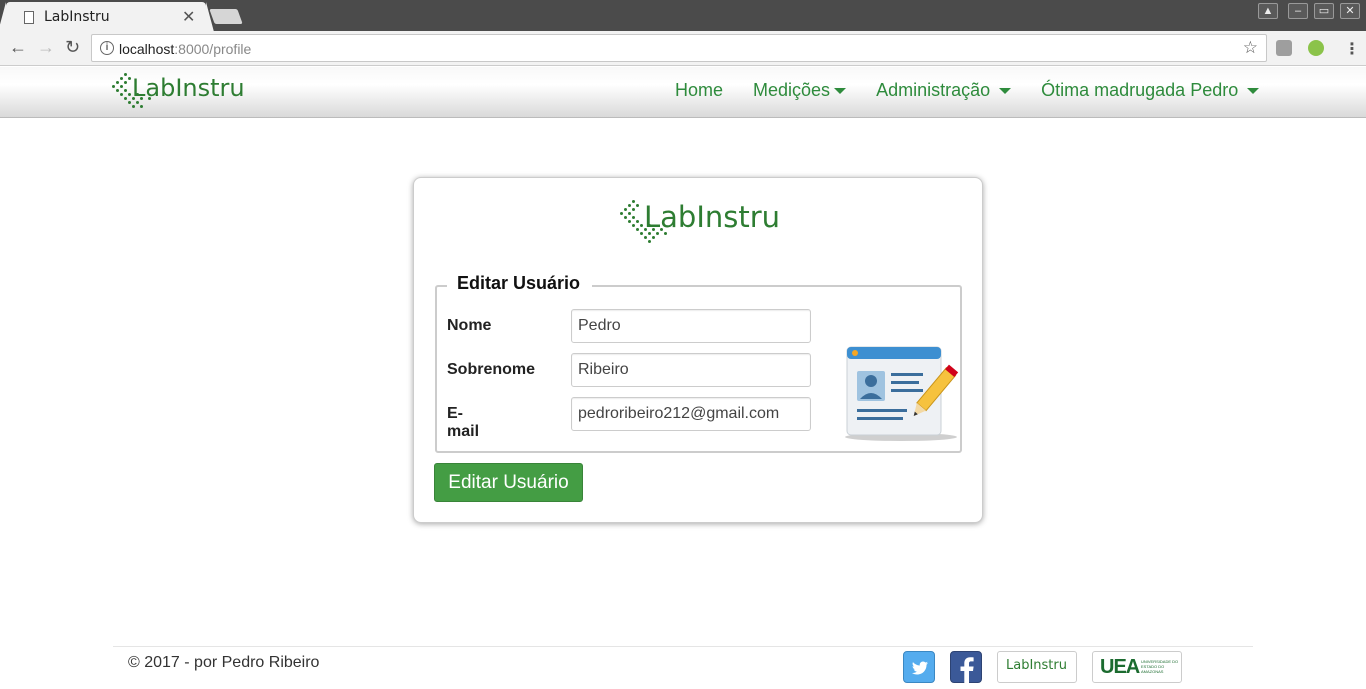 This screenshot has height=689, width=1366. I want to click on new-tab-button, so click(226, 16).